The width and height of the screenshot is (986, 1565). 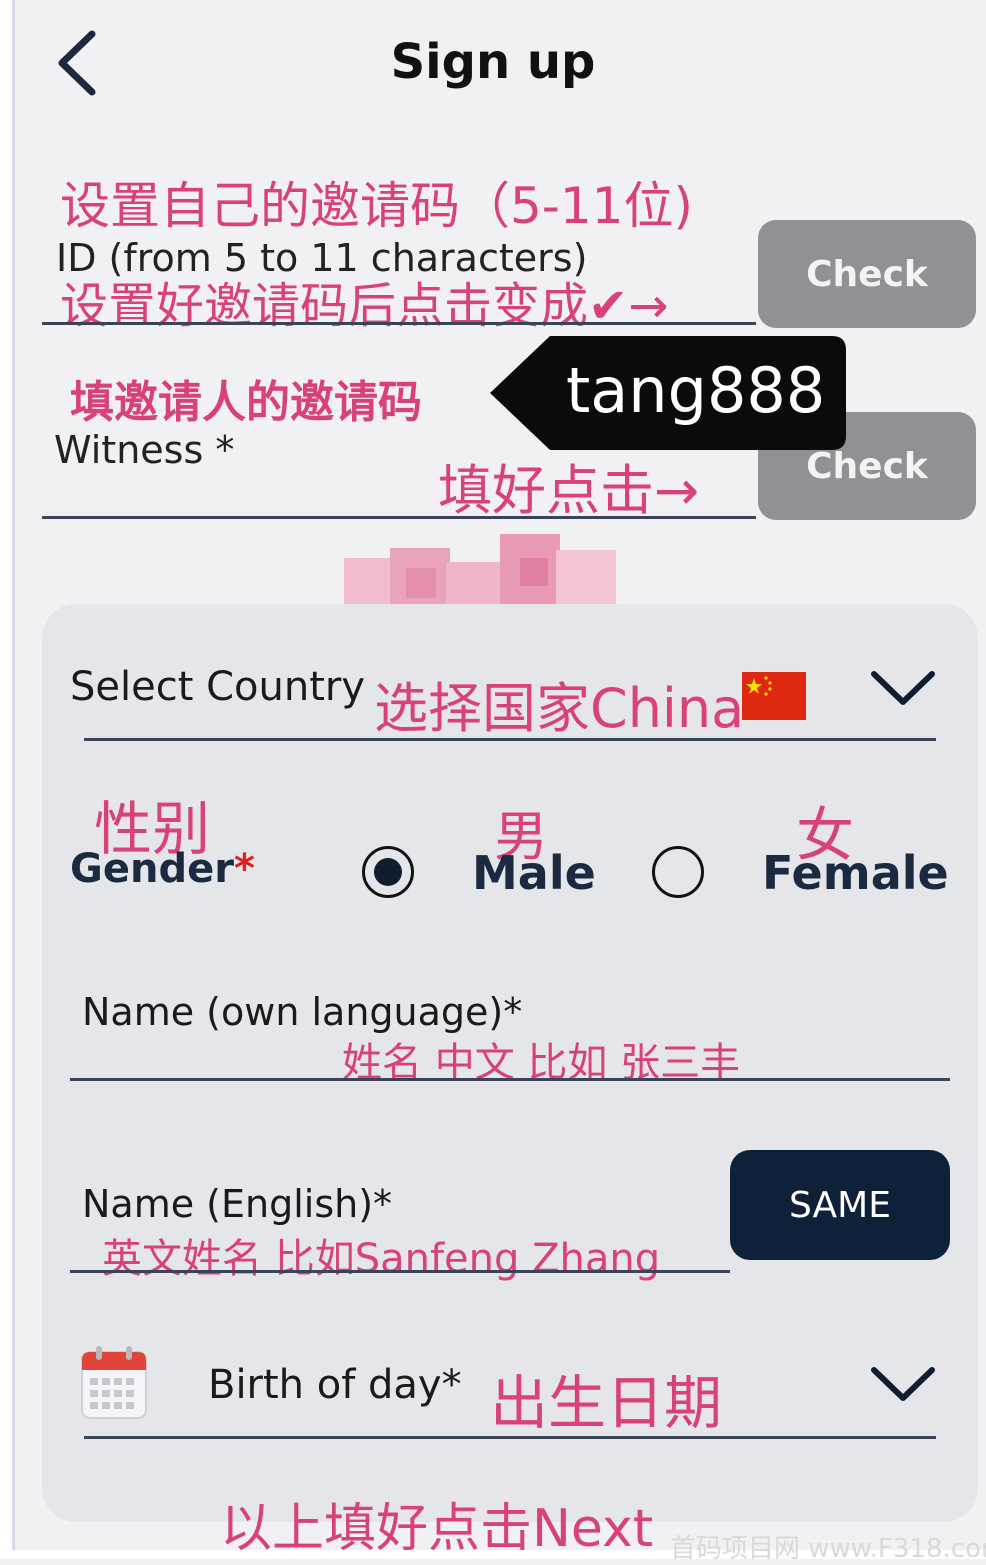 I want to click on name-english-underline, so click(x=400, y=1271).